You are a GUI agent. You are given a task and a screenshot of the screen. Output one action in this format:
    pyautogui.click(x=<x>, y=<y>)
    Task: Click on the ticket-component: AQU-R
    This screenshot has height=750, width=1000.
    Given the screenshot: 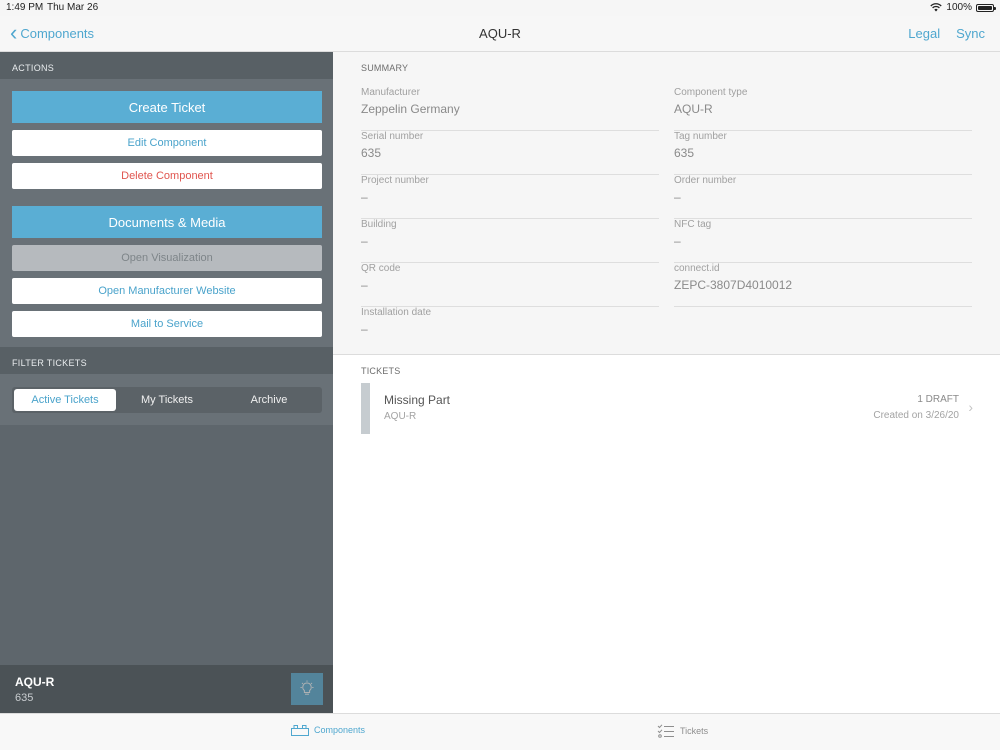 What is the action you would take?
    pyautogui.click(x=400, y=416)
    